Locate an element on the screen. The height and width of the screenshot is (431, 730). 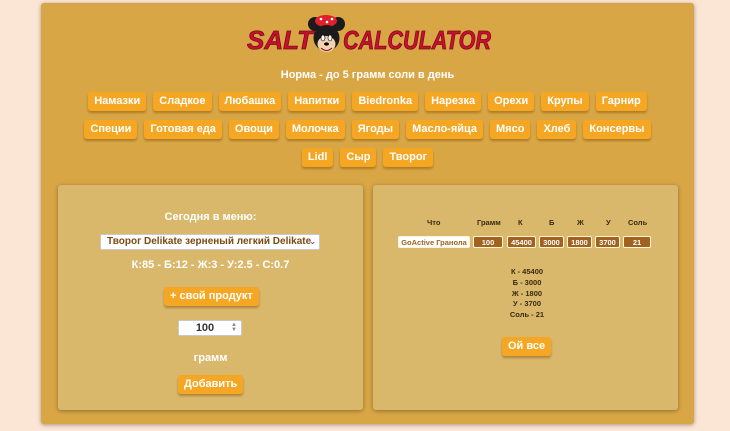
add-button: Добавить is located at coordinates (211, 384).